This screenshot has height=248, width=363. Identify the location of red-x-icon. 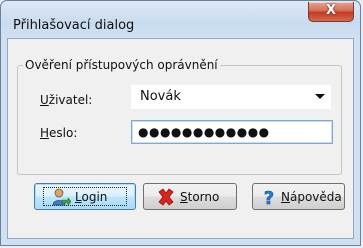
(166, 196).